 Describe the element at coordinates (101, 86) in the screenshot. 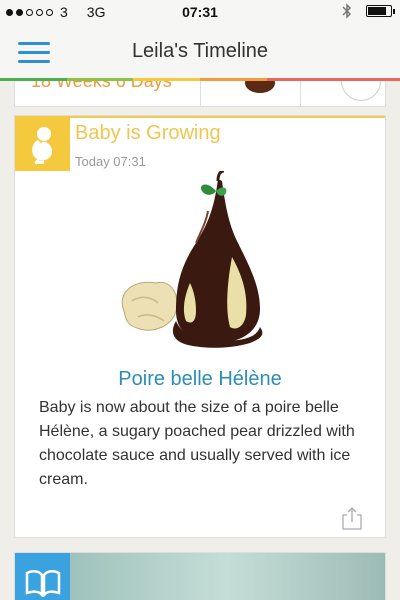

I see `previous-card-text: 18 Weeks 6 Days` at that location.